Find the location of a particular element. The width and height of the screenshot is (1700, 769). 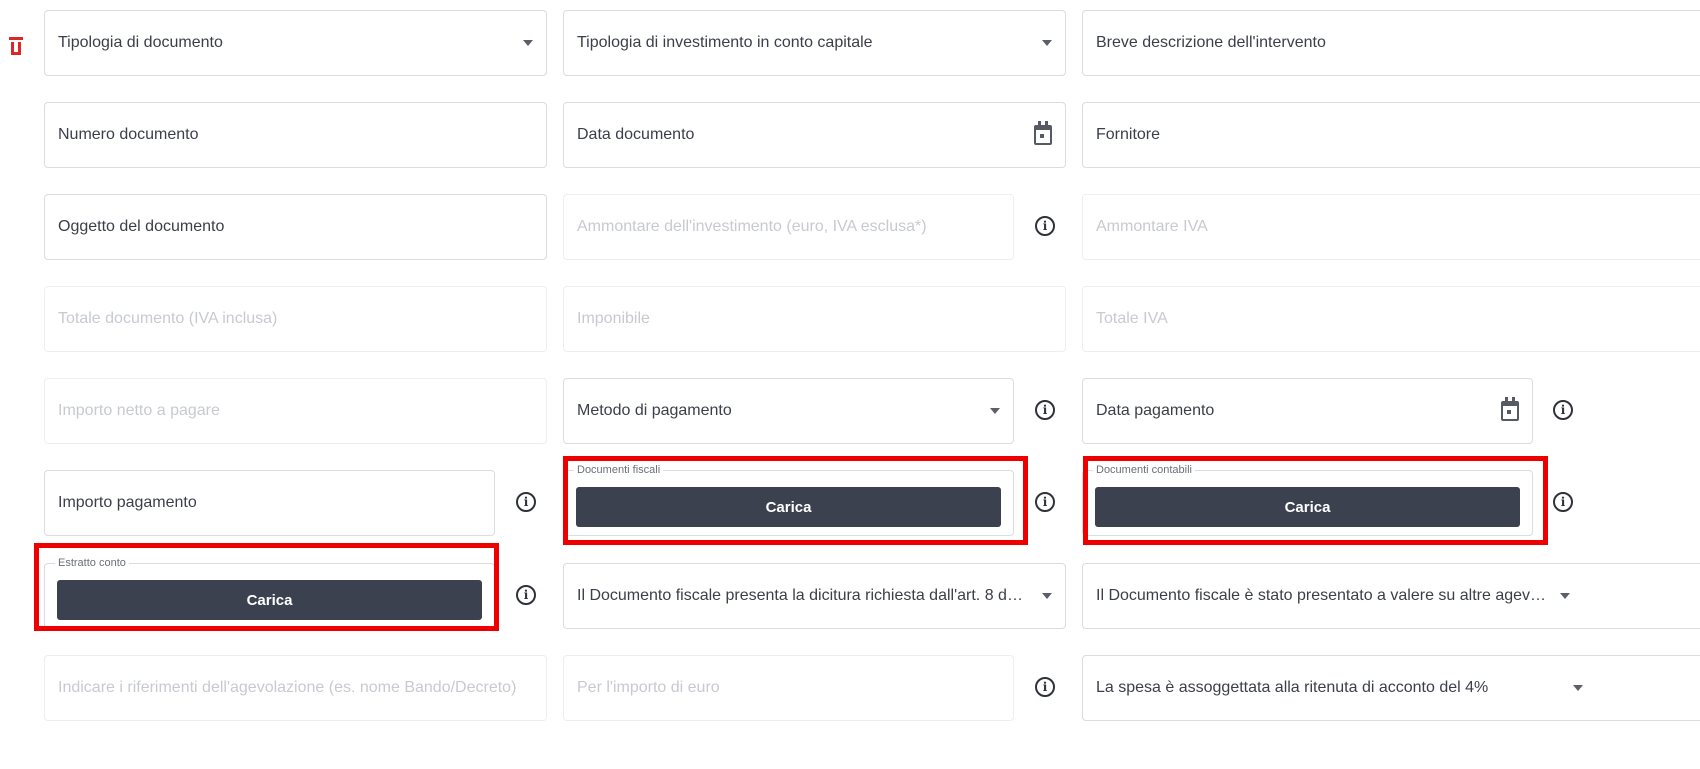

totale-documento-placeholder: Totale documento (IVA inclusa) is located at coordinates (168, 318).